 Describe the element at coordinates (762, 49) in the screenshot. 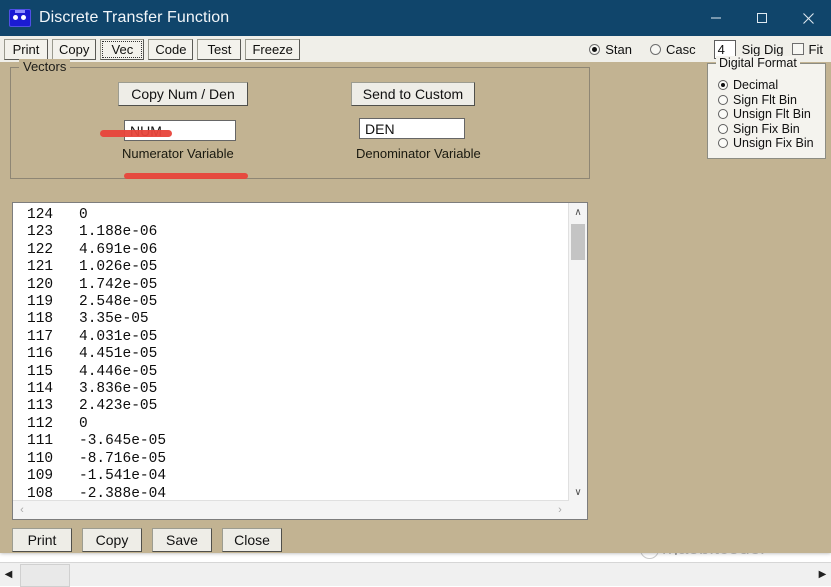

I see `sig-dig-label: Sig Dig` at that location.